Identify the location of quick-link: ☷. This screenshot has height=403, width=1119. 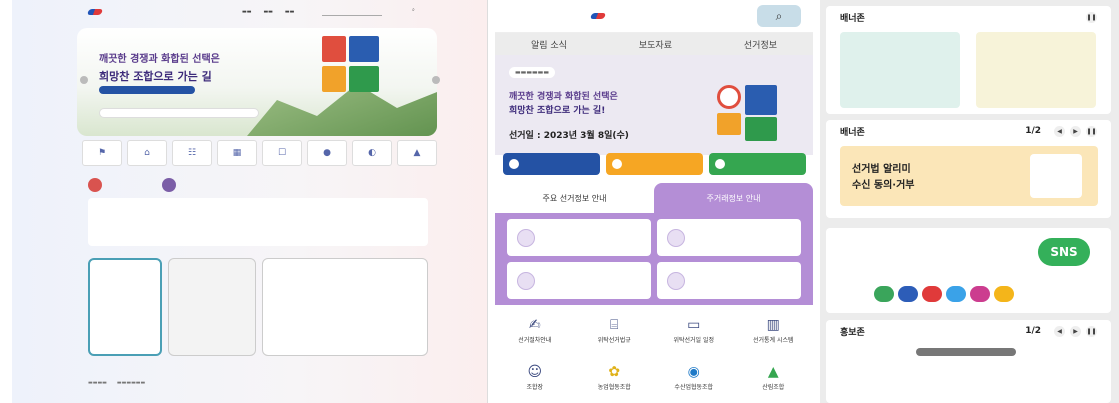
(192, 153).